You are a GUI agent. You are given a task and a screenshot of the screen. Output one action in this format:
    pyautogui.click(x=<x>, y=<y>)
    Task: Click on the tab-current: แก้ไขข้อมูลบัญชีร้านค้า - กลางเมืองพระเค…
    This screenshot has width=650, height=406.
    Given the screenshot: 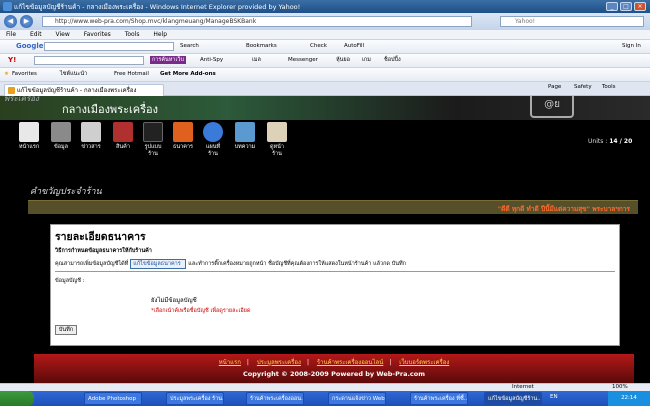 What is the action you would take?
    pyautogui.click(x=84, y=90)
    